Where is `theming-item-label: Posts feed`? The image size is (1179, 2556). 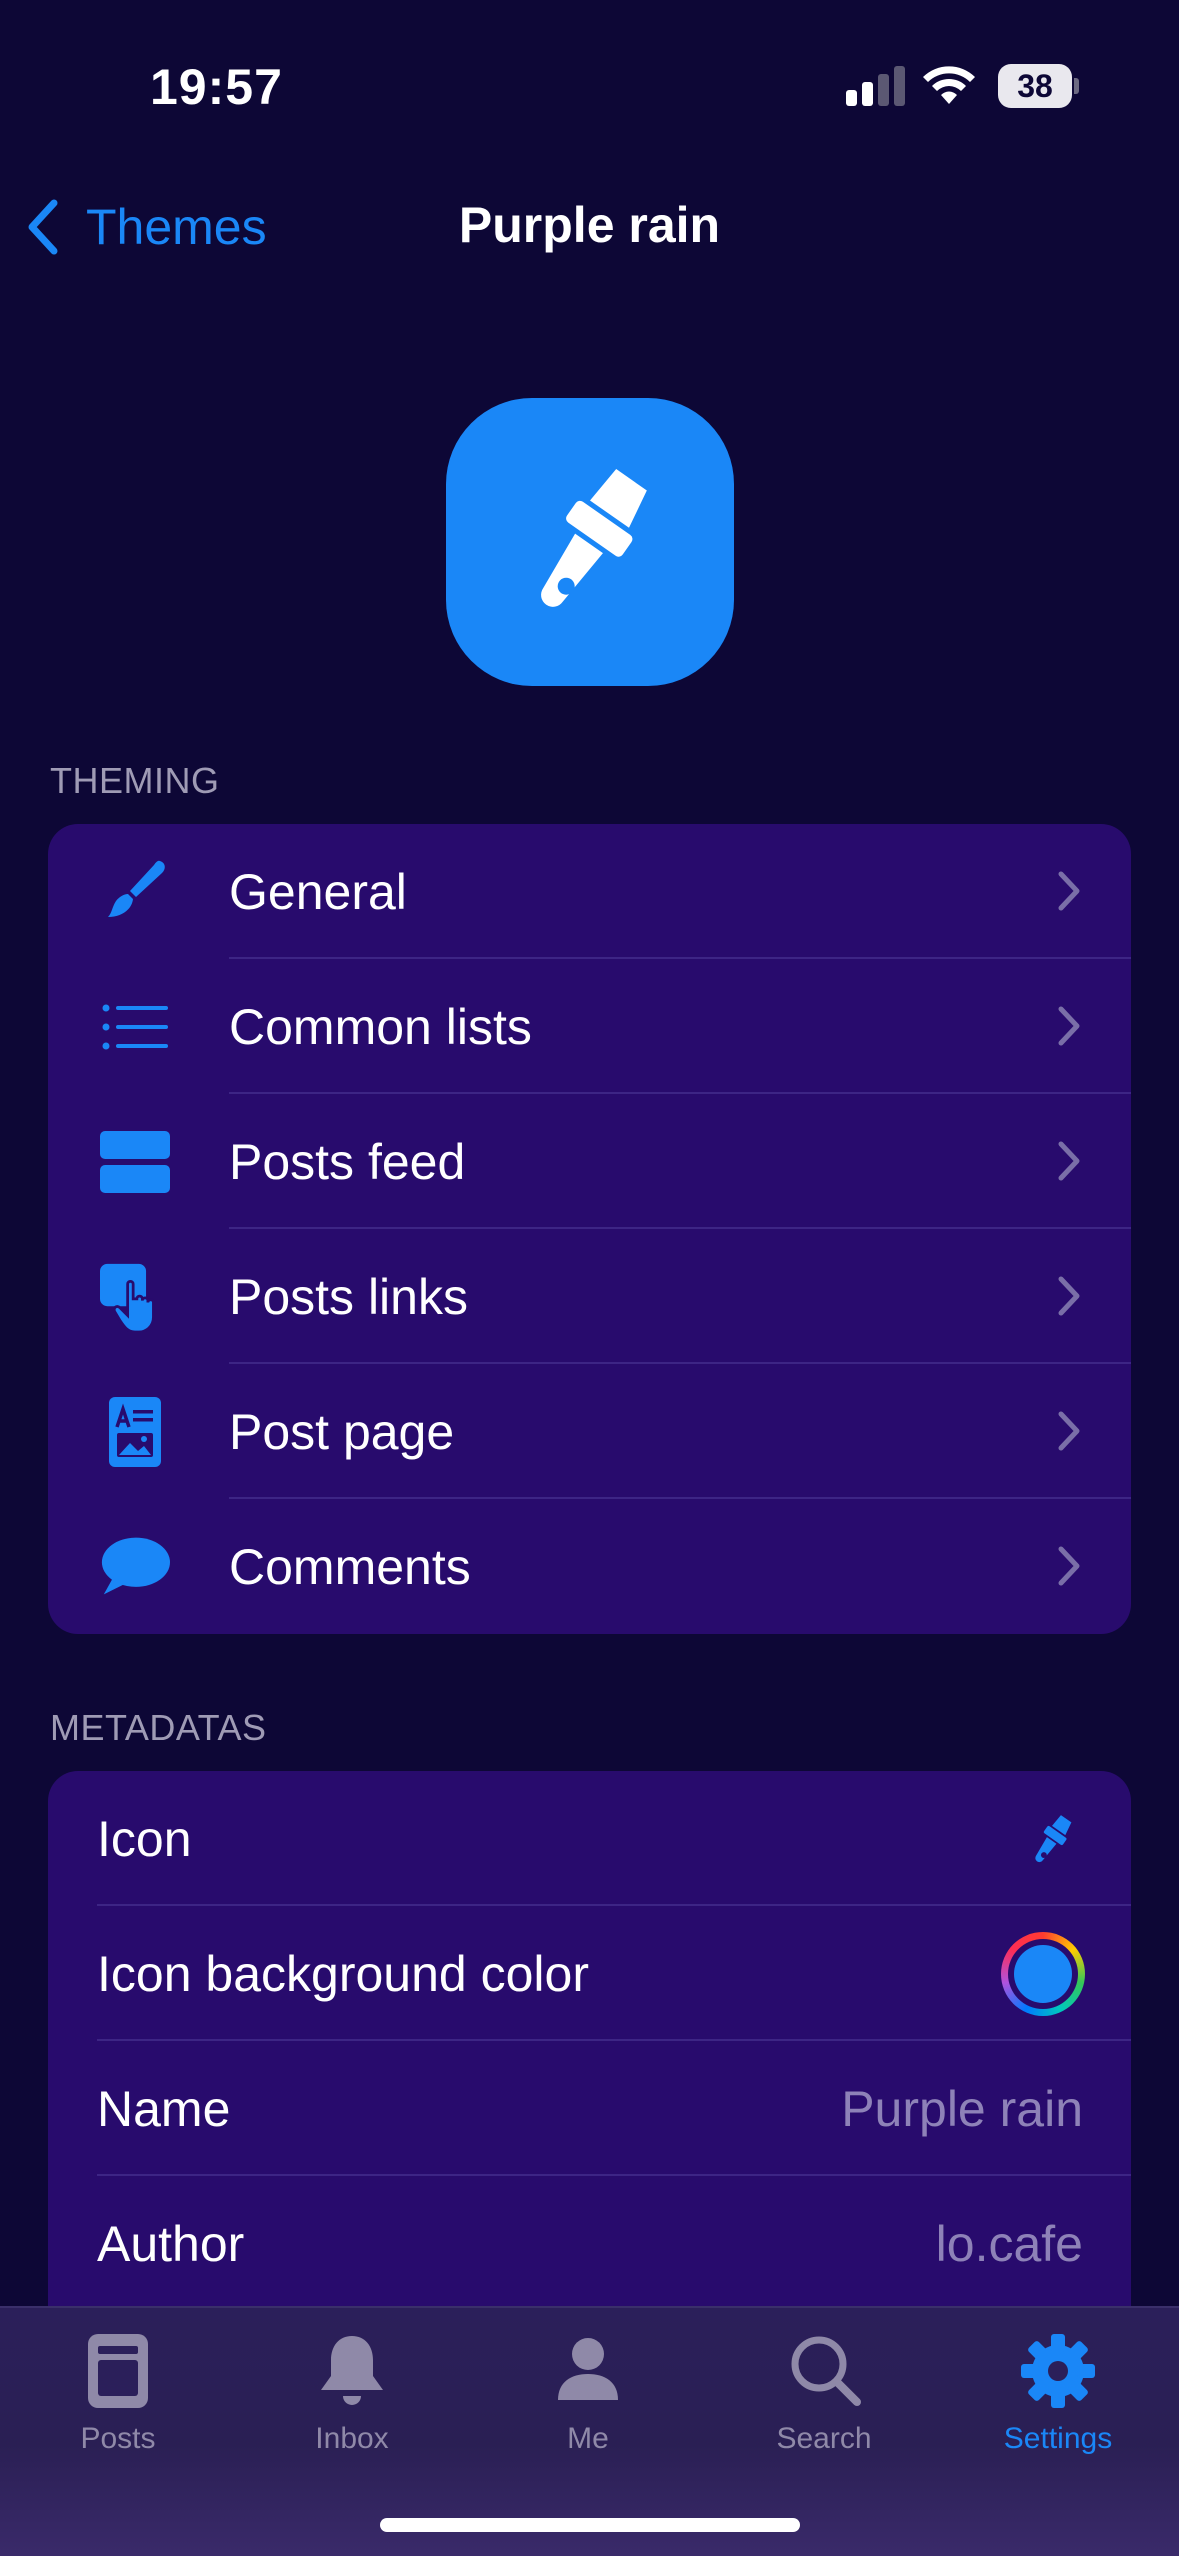 theming-item-label: Posts feed is located at coordinates (347, 1161).